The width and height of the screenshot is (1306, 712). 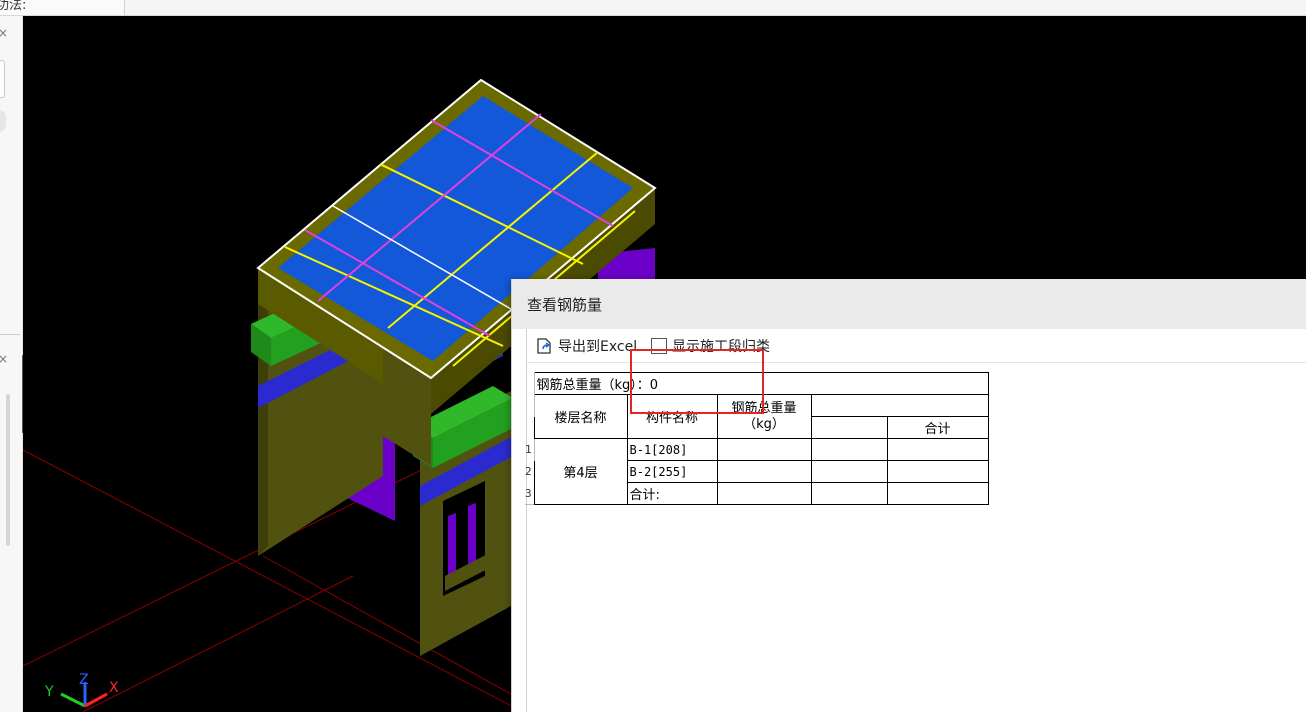 What do you see at coordinates (909, 304) in the screenshot?
I see `dialog-title-bar: 查看钢筋量` at bounding box center [909, 304].